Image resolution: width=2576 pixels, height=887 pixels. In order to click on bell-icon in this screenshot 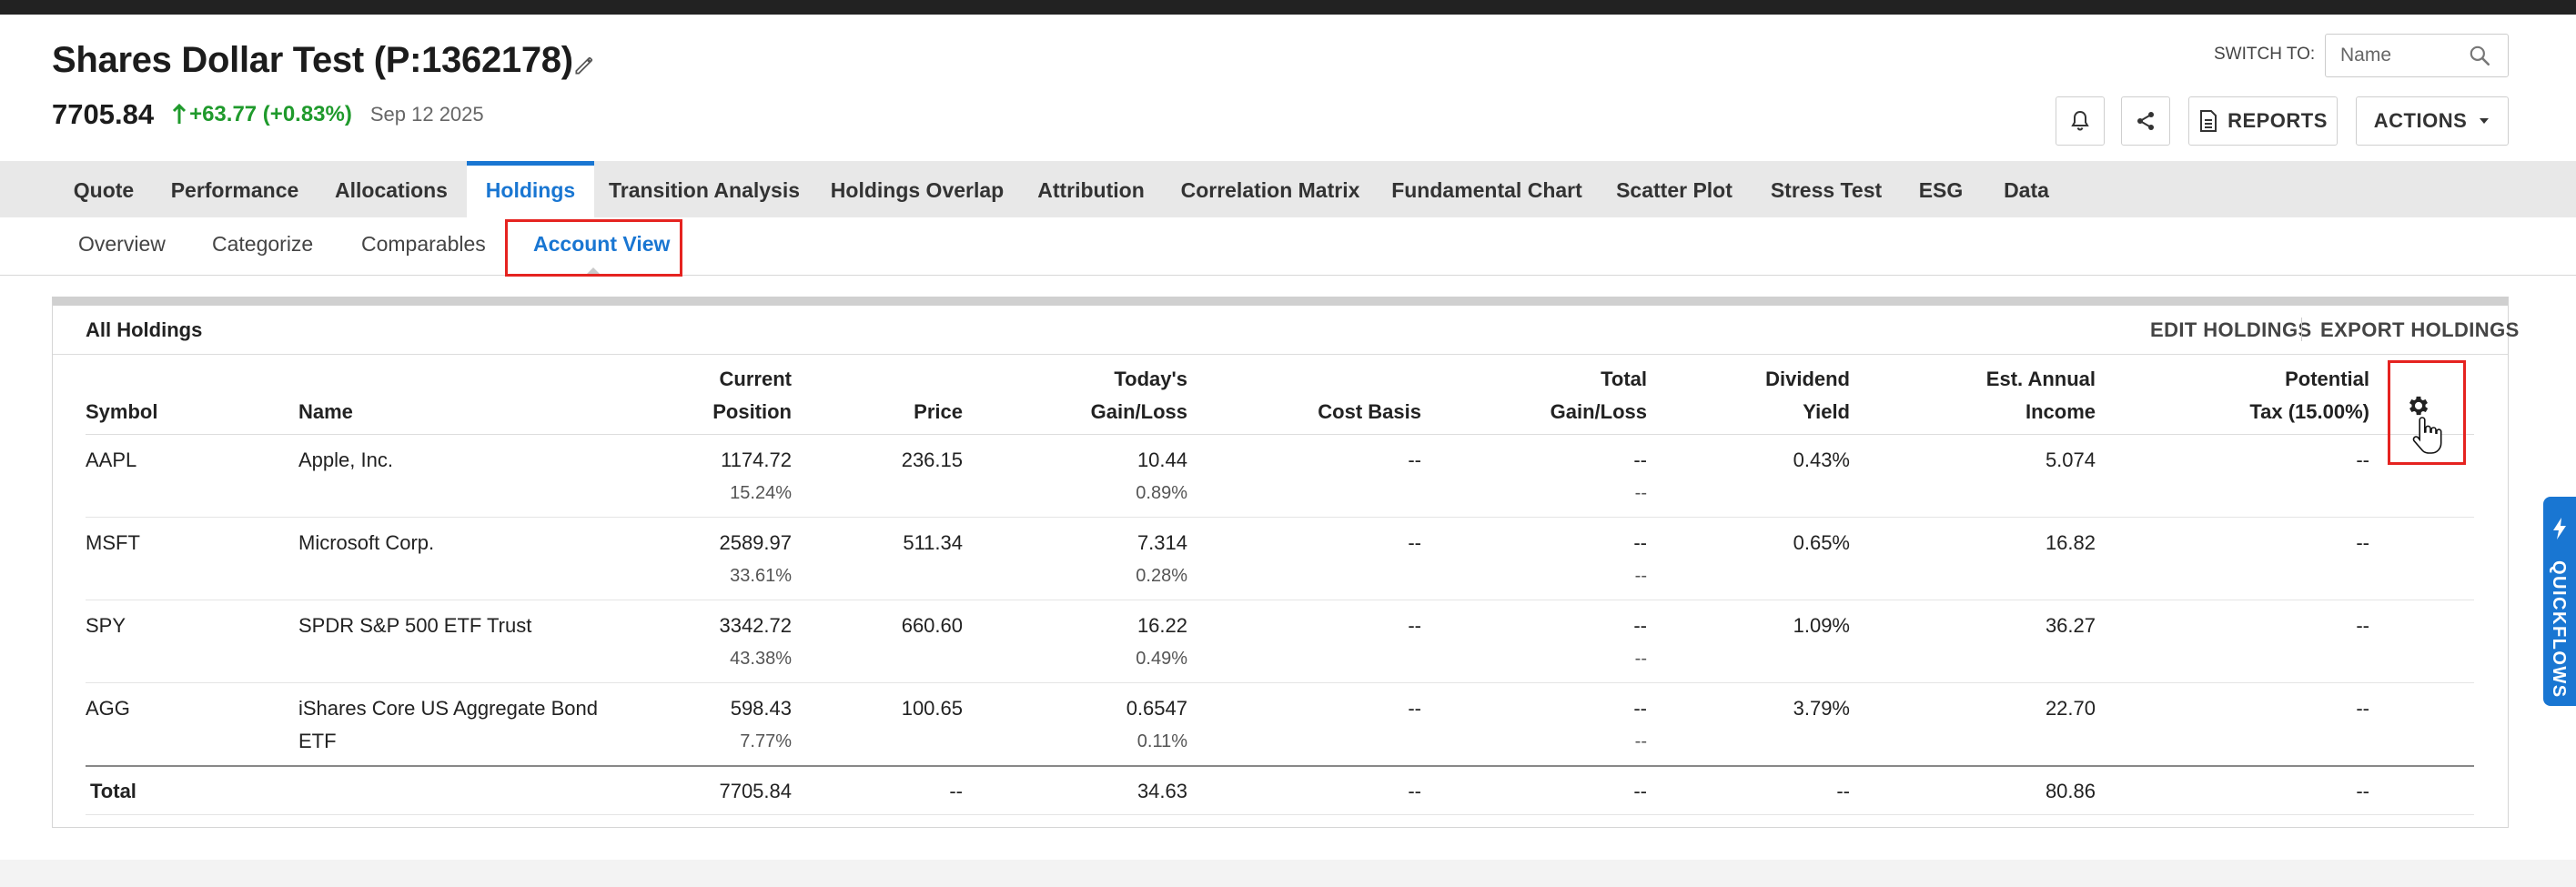, I will do `click(2080, 120)`.